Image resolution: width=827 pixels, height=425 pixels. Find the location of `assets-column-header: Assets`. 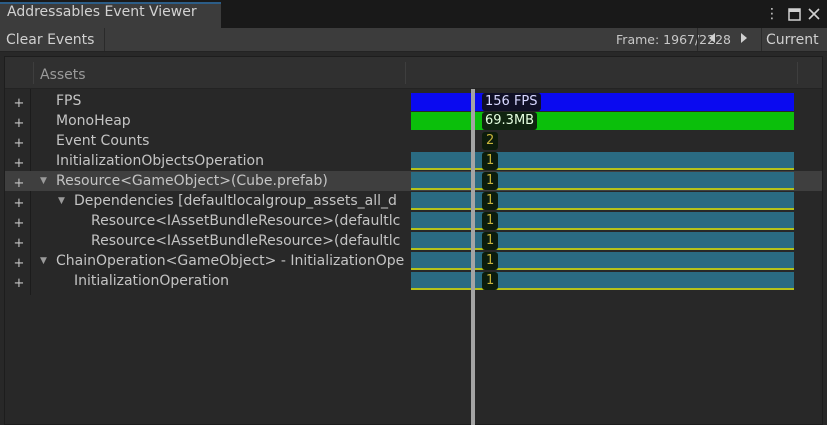

assets-column-header: Assets is located at coordinates (63, 75).